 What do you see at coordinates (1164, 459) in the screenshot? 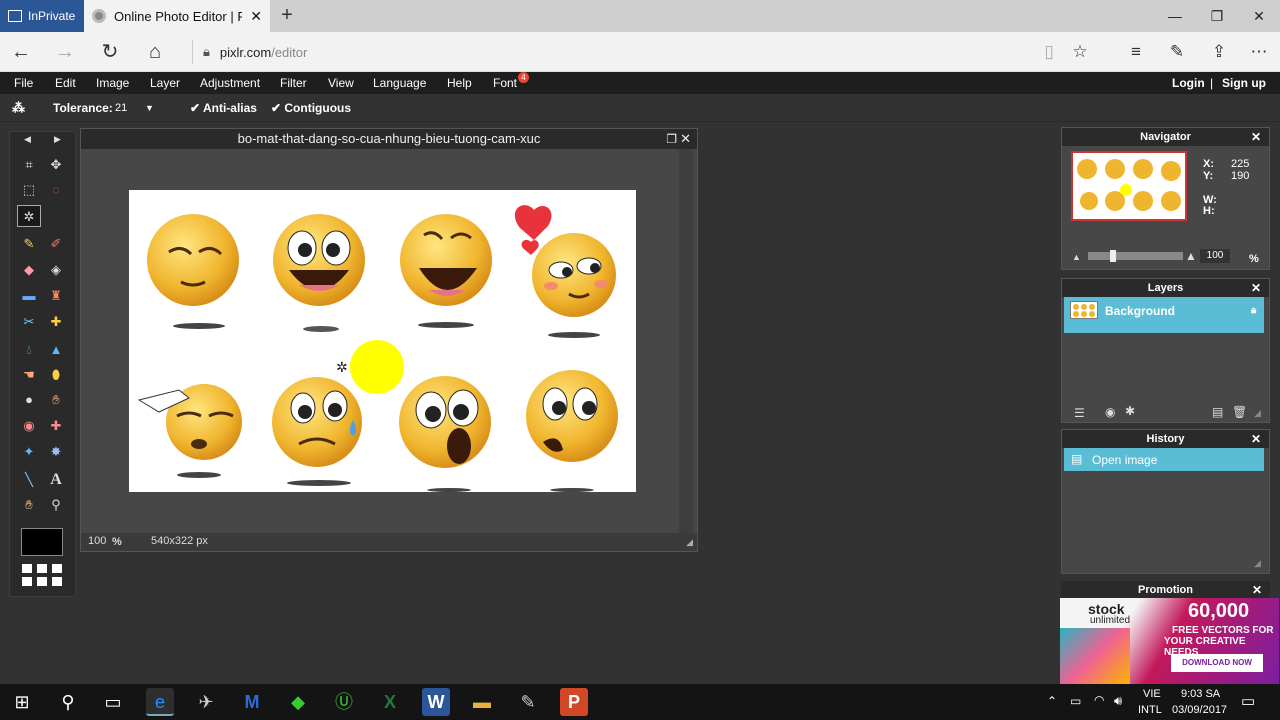
I see `history-row: ▤ Open image` at bounding box center [1164, 459].